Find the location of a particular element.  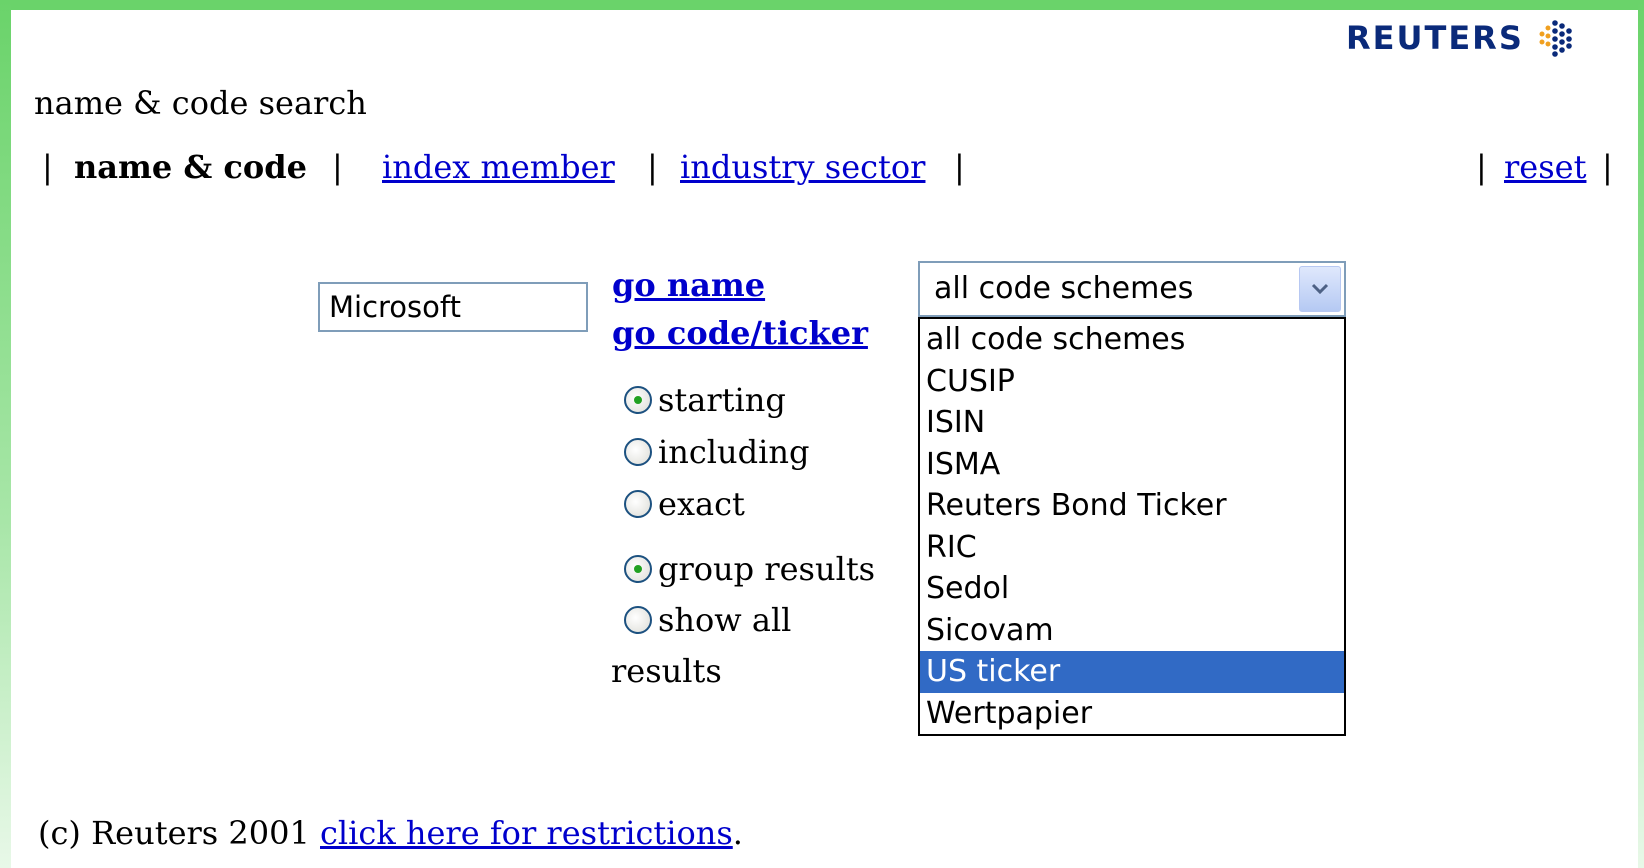

dropdown-option-sedol: Sedol is located at coordinates (1132, 589).